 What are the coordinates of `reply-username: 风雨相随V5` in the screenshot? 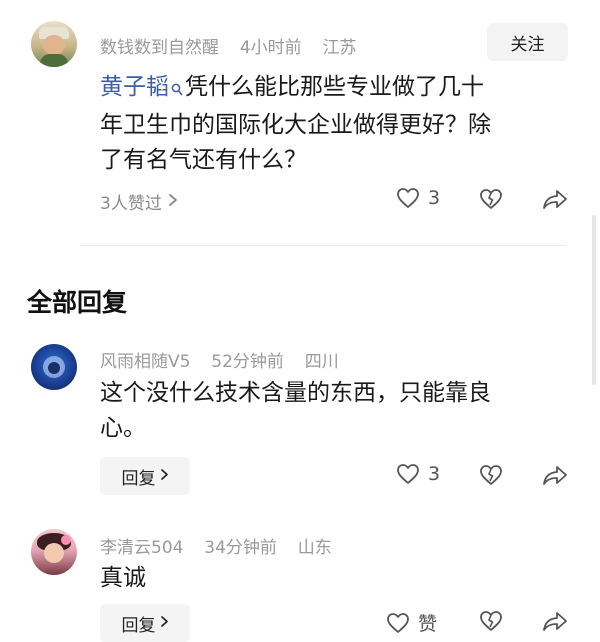 It's located at (145, 362).